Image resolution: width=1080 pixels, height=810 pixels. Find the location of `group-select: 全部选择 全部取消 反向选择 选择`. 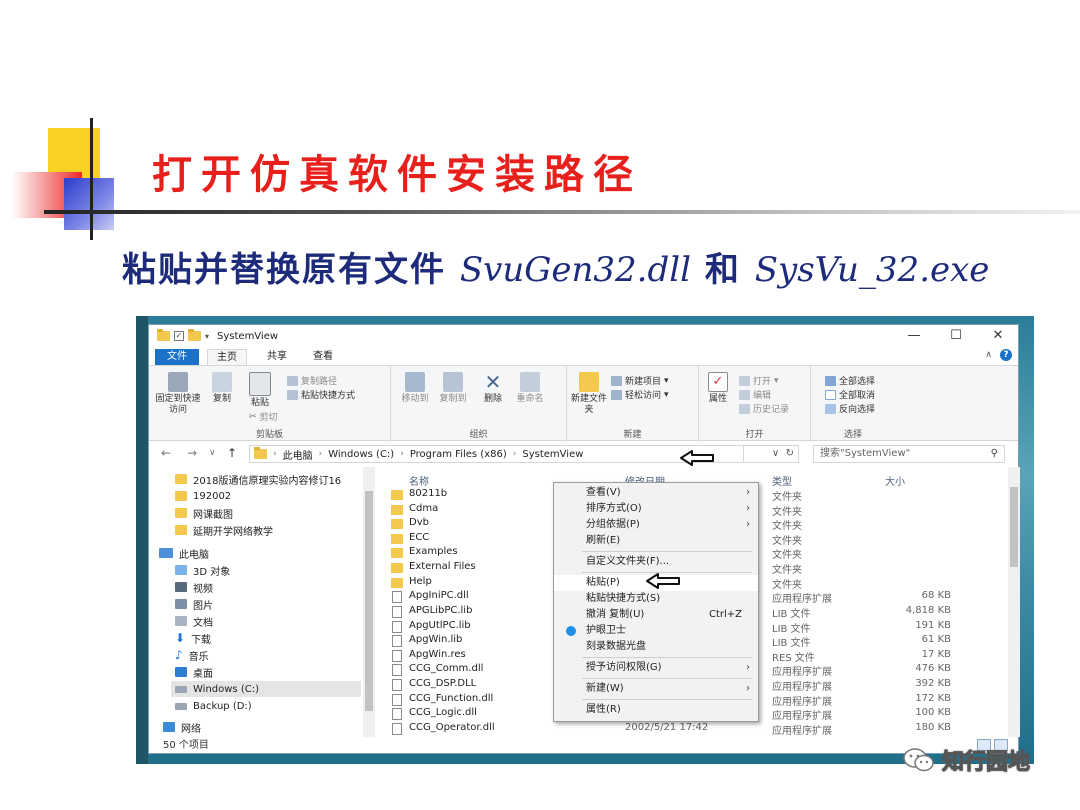

group-select: 全部选择 全部取消 反向选择 选择 is located at coordinates (853, 404).